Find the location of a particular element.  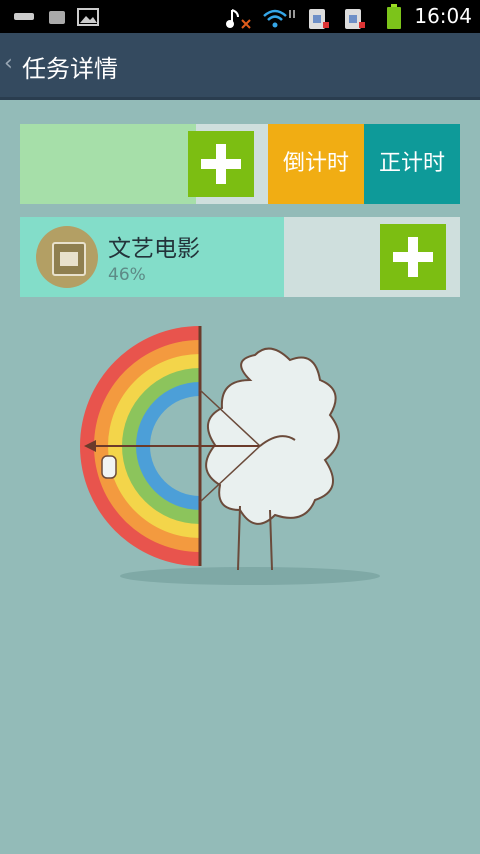

movie-clapper-icon is located at coordinates (67, 257).